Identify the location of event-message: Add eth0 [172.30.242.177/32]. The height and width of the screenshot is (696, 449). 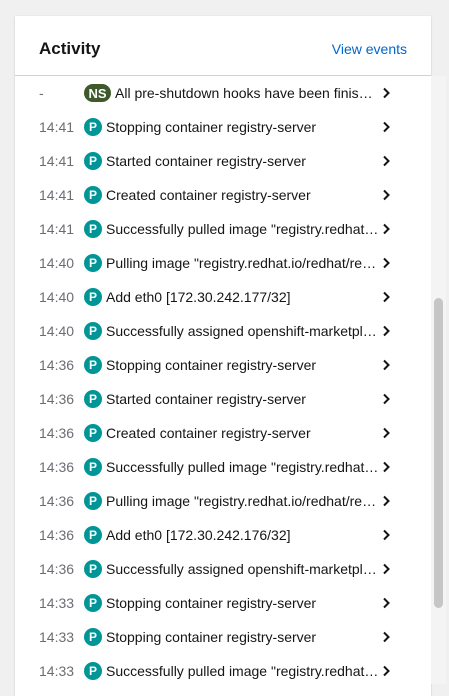
(198, 297).